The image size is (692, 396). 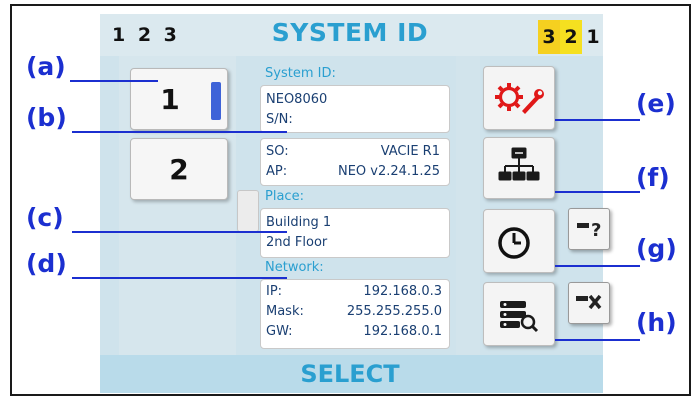 What do you see at coordinates (277, 151) in the screenshot?
I see `so-label: SO:` at bounding box center [277, 151].